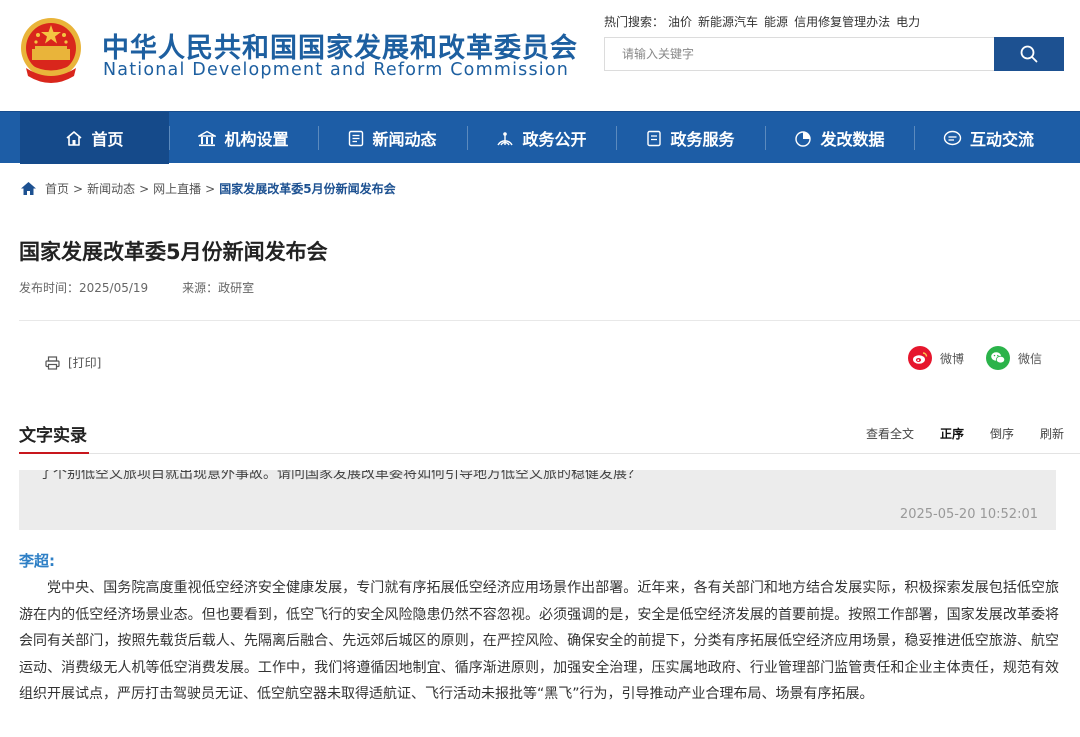 This screenshot has width=1080, height=737. Describe the element at coordinates (505, 138) in the screenshot. I see `broadcast-icon` at that location.